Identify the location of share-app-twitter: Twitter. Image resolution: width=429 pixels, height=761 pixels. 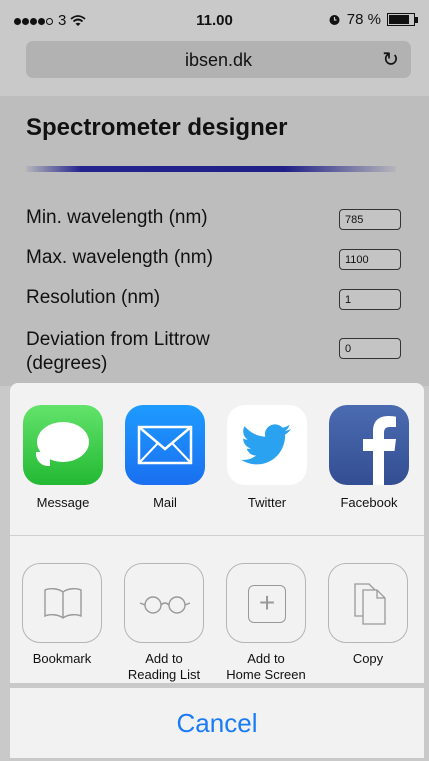
(267, 457).